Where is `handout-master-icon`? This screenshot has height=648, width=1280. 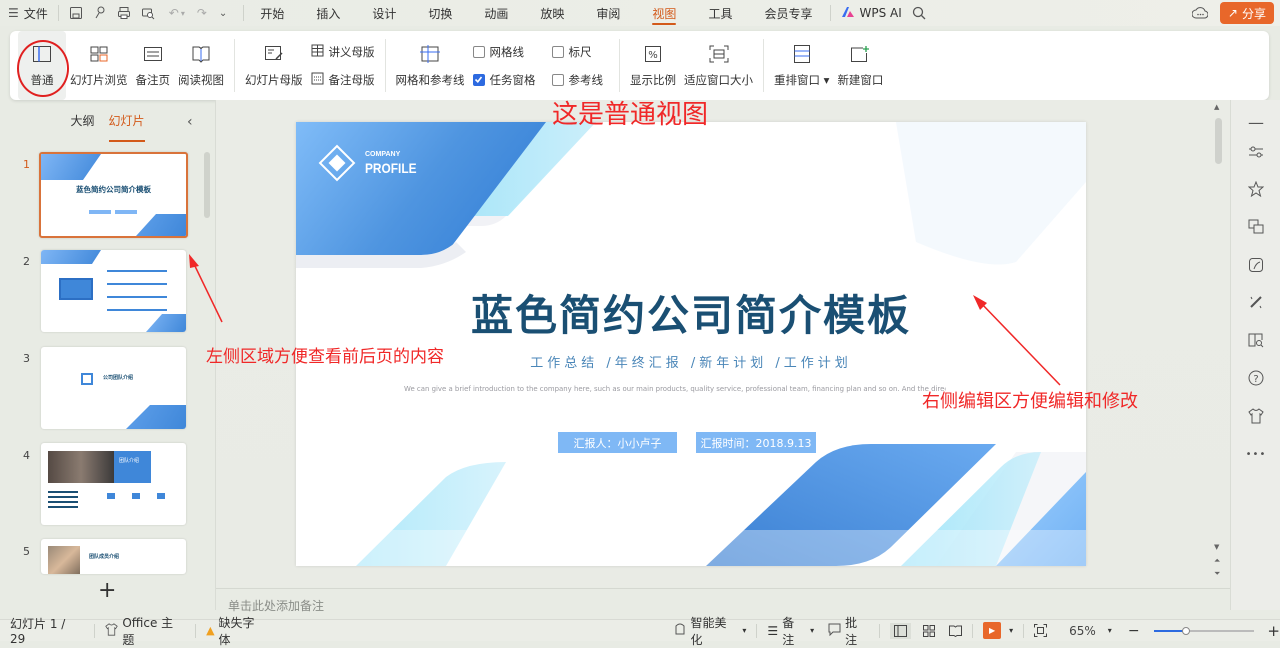
handout-master-icon is located at coordinates (317, 52).